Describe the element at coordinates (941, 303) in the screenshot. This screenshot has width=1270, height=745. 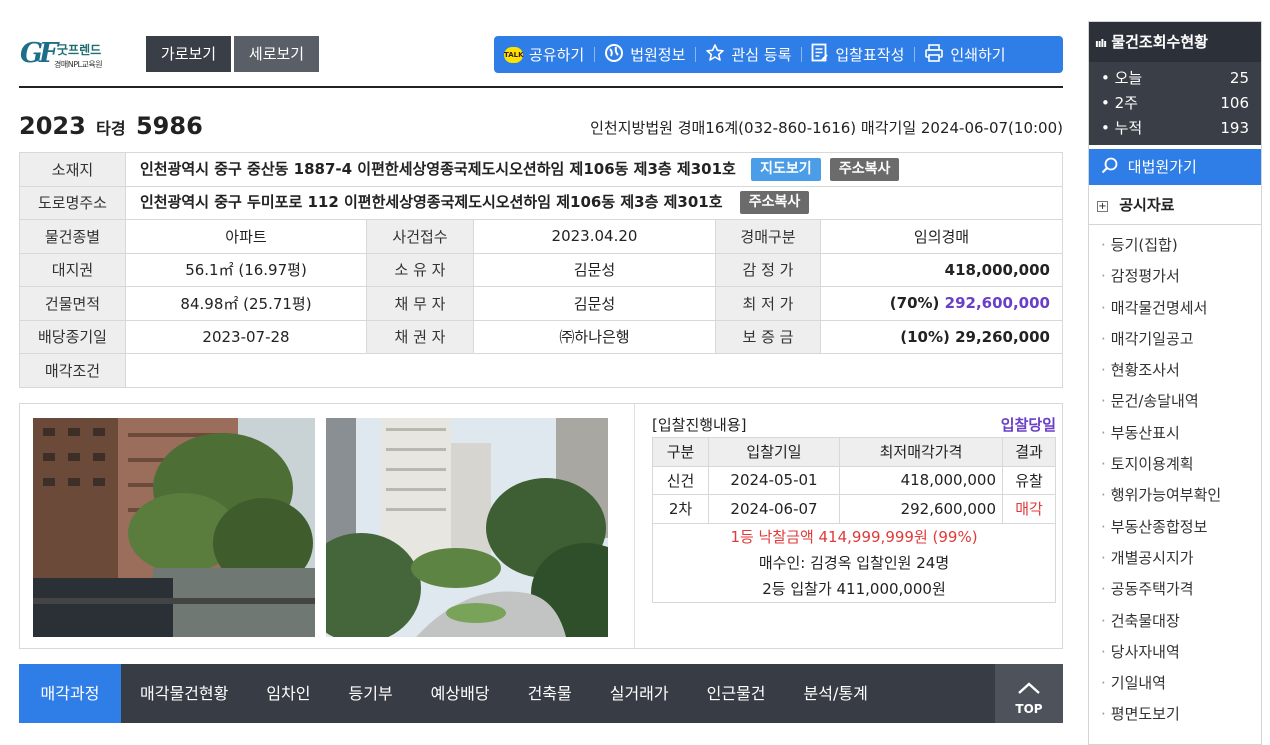
I see `minimum-price-cell: (70%) 292,600,000` at that location.